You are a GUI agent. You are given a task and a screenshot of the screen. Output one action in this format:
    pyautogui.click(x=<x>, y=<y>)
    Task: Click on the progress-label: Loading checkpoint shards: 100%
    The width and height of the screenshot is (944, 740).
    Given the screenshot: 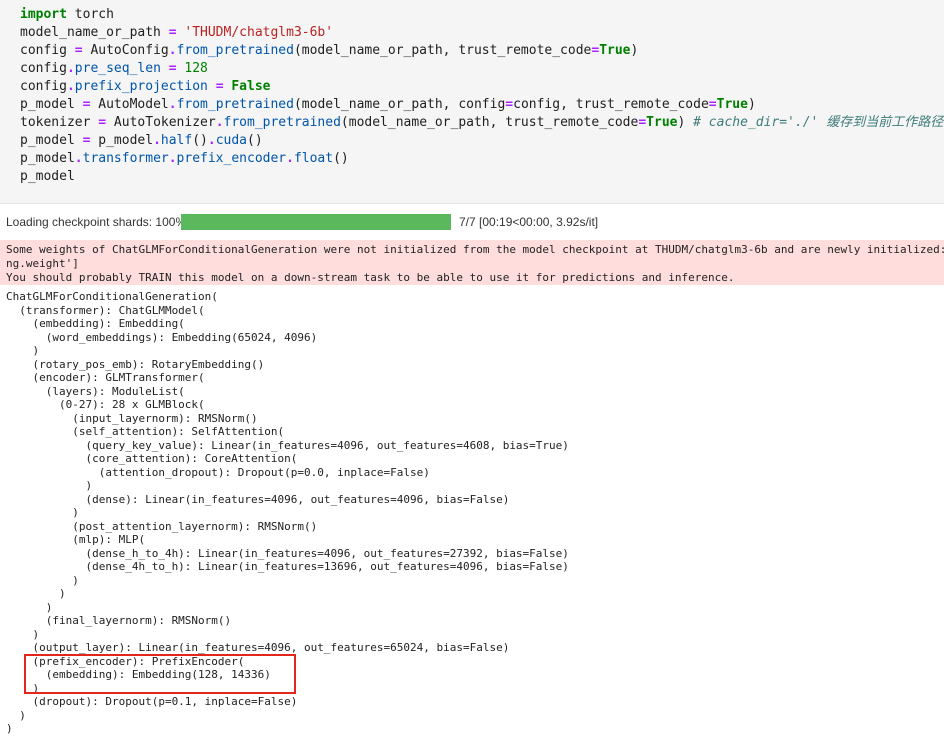 What is the action you would take?
    pyautogui.click(x=96, y=222)
    